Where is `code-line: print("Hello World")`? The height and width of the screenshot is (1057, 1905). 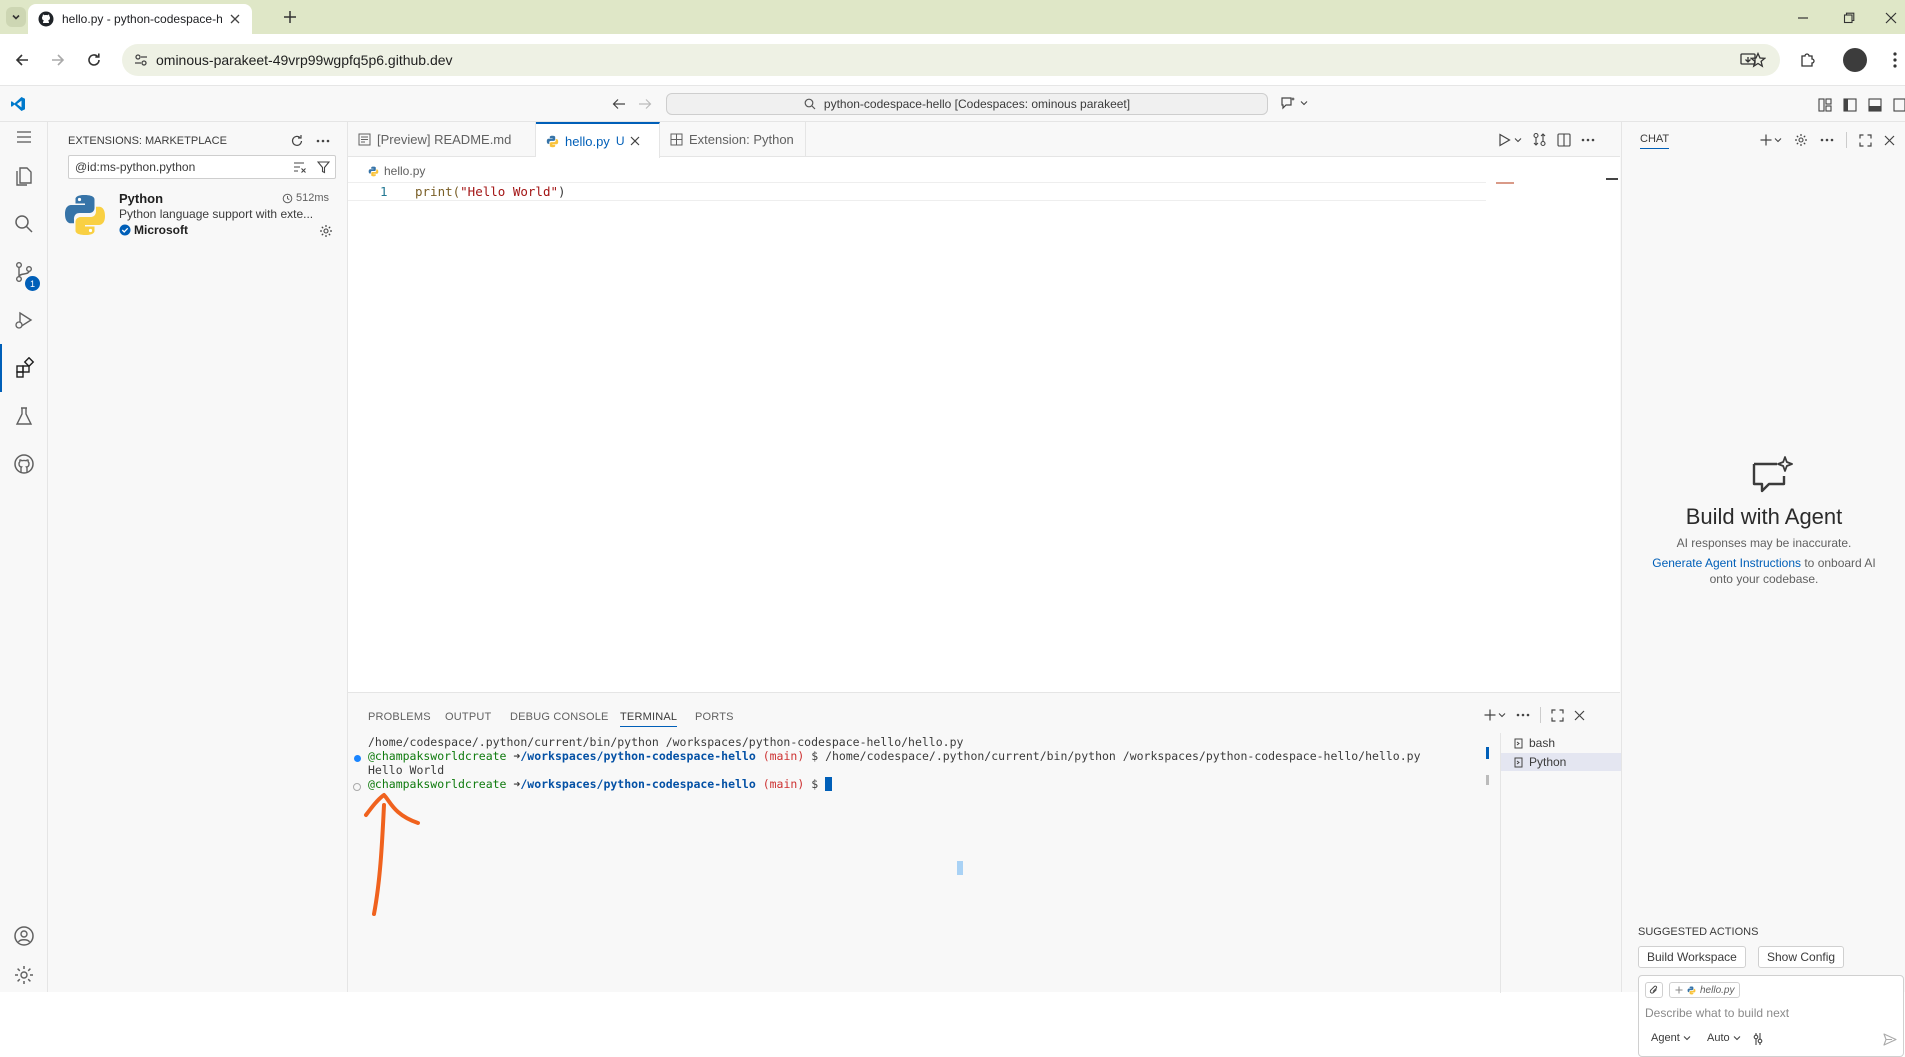
code-line: print("Hello World") is located at coordinates (490, 191).